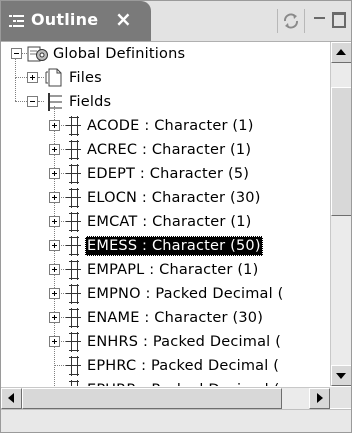 Image resolution: width=352 pixels, height=433 pixels. What do you see at coordinates (174, 198) in the screenshot?
I see `tree-label: ELOCN : Character (30)` at bounding box center [174, 198].